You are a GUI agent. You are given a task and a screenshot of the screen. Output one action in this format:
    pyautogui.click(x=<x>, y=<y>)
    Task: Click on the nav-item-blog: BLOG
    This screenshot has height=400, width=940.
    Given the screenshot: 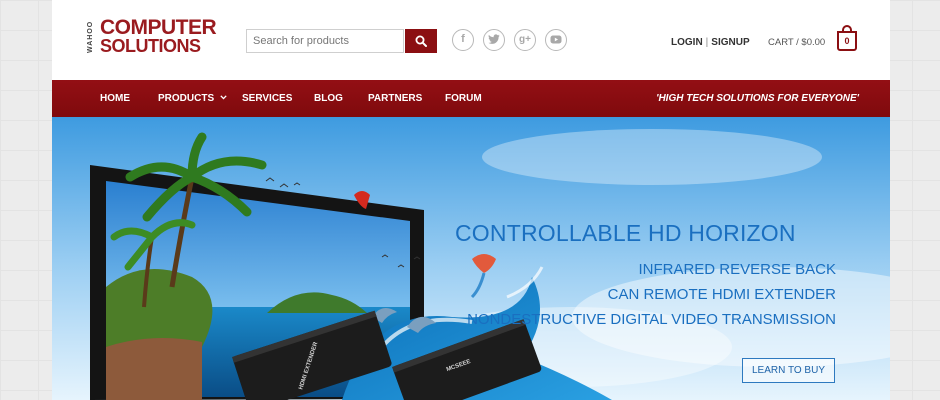 What is the action you would take?
    pyautogui.click(x=328, y=98)
    